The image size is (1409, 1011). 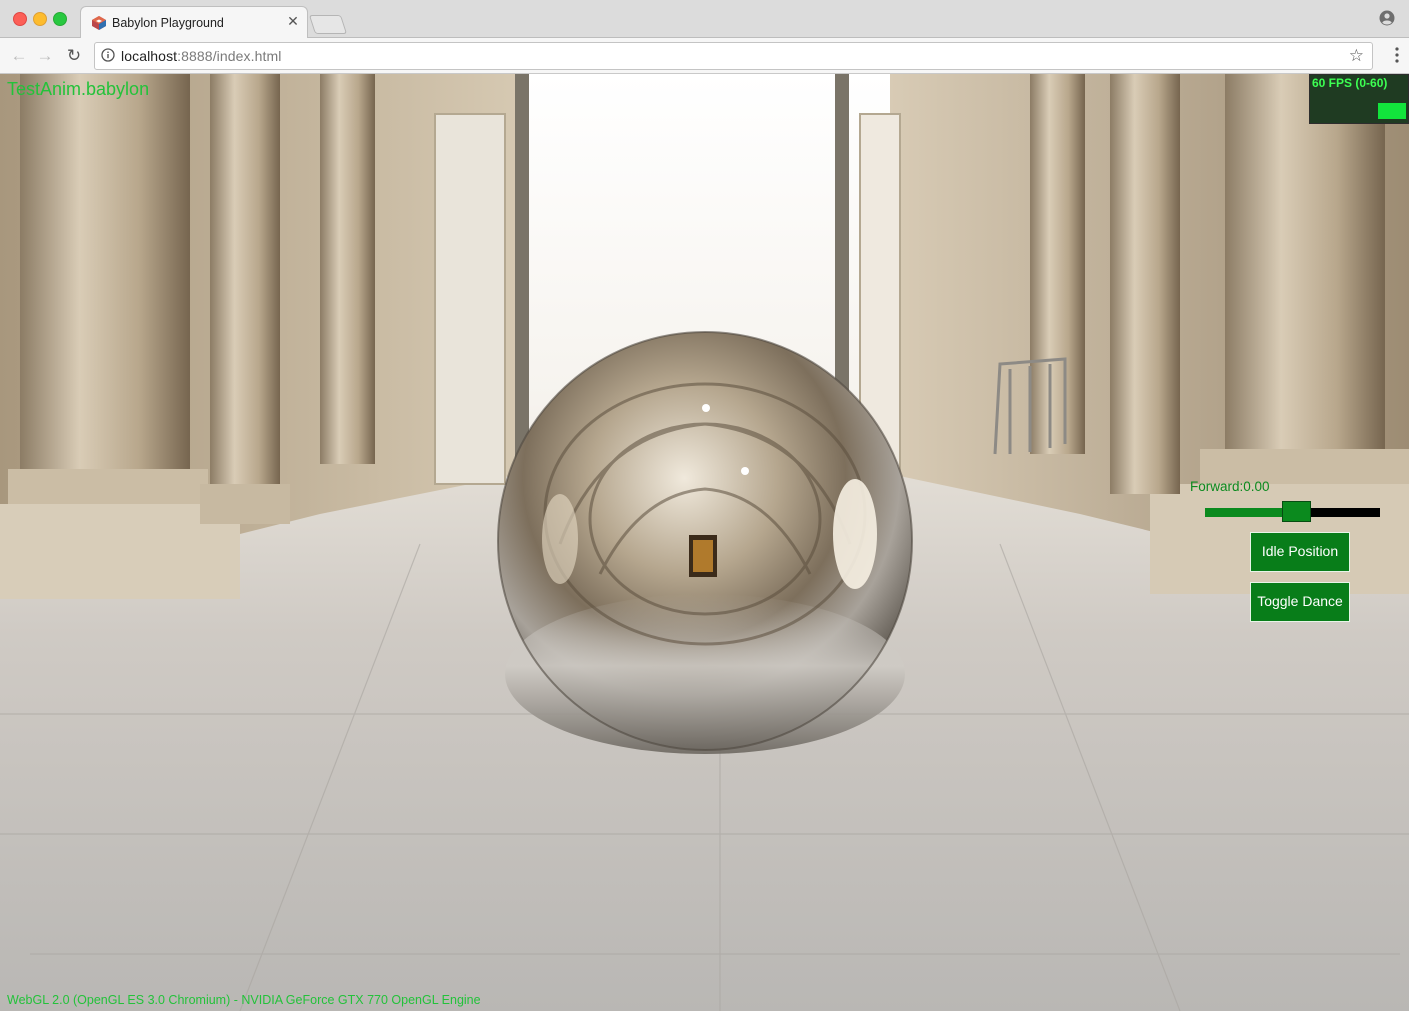 I want to click on scene-filename-label: TestAnim.babylon, so click(x=78, y=89).